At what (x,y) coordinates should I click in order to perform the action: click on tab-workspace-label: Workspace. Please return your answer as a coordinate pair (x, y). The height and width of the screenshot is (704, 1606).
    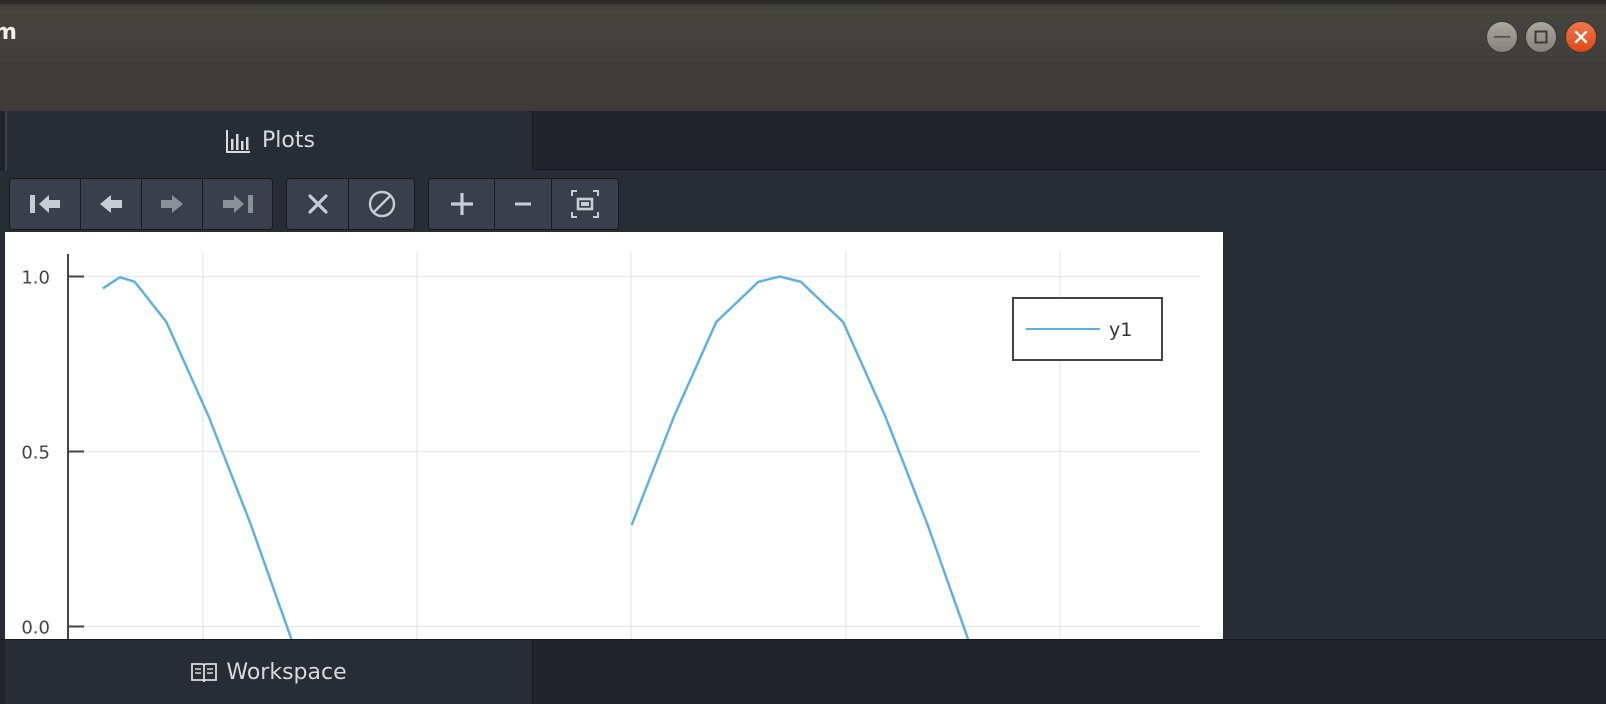
    Looking at the image, I should click on (286, 672).